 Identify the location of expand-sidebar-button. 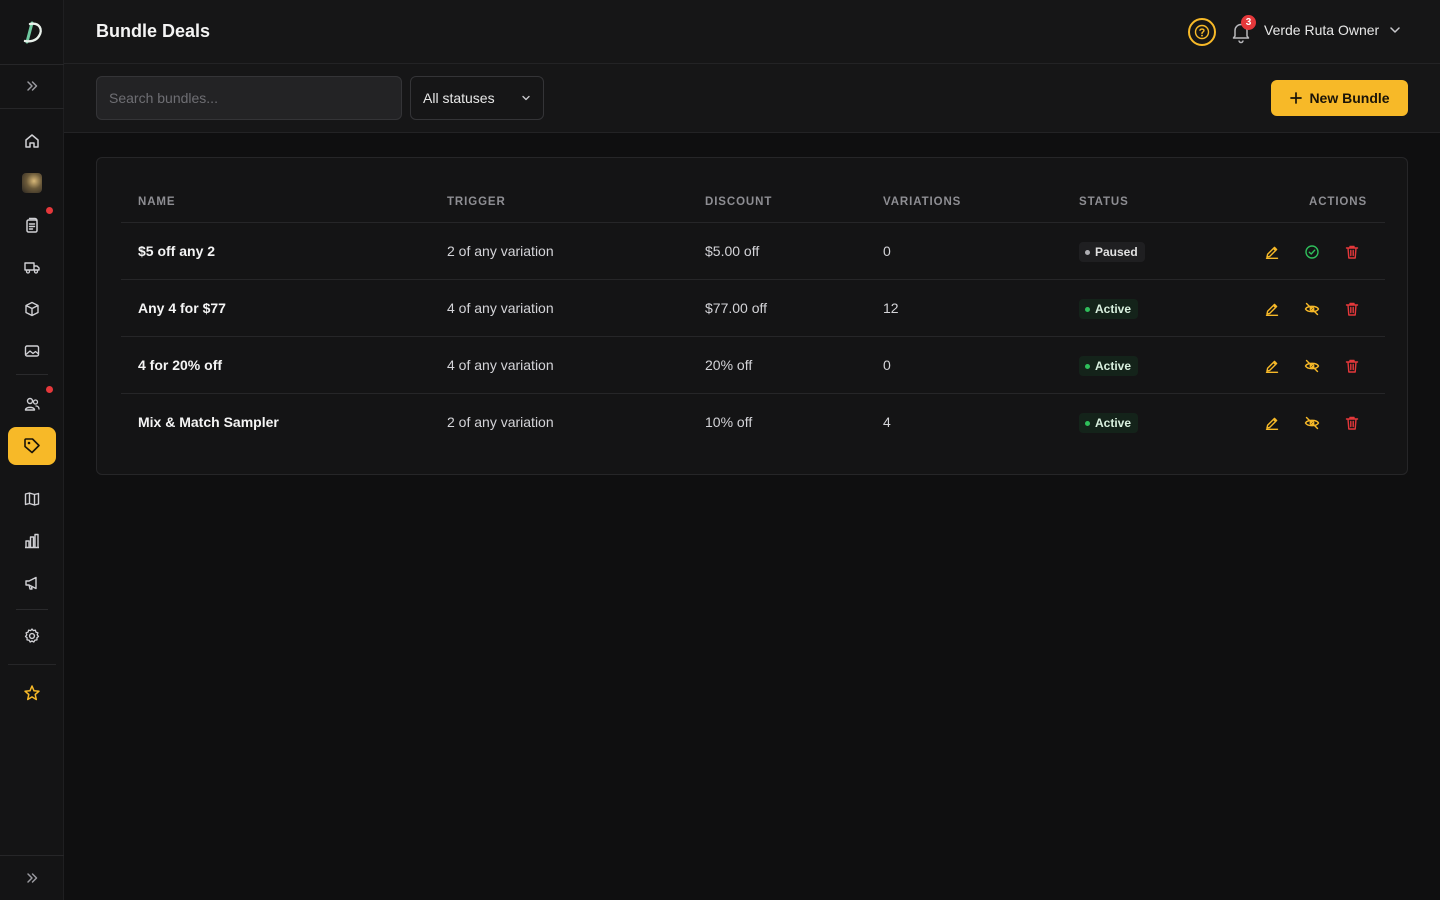
(32, 86).